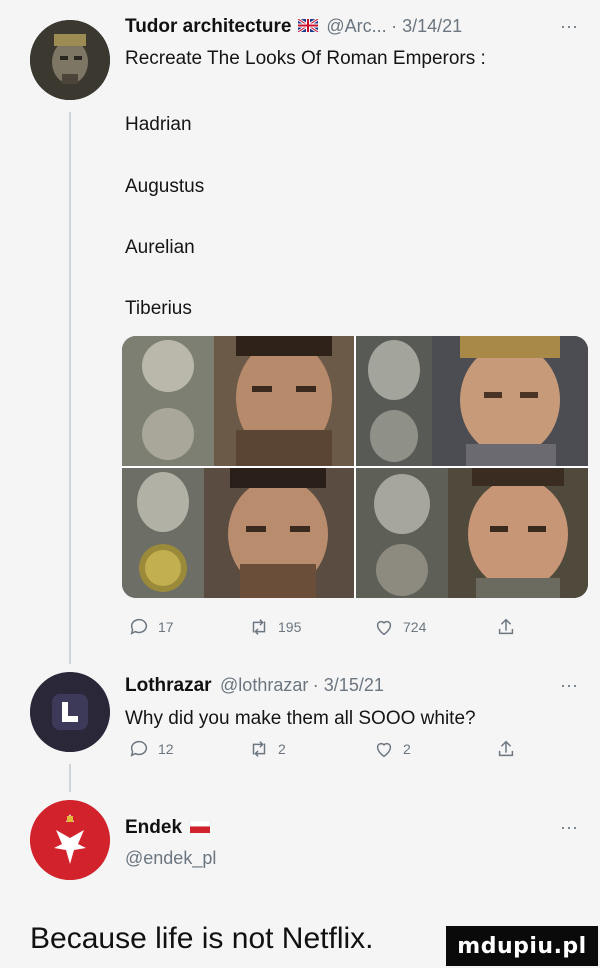 This screenshot has height=968, width=600. I want to click on tweet-date: · 3/14/21, so click(426, 26).